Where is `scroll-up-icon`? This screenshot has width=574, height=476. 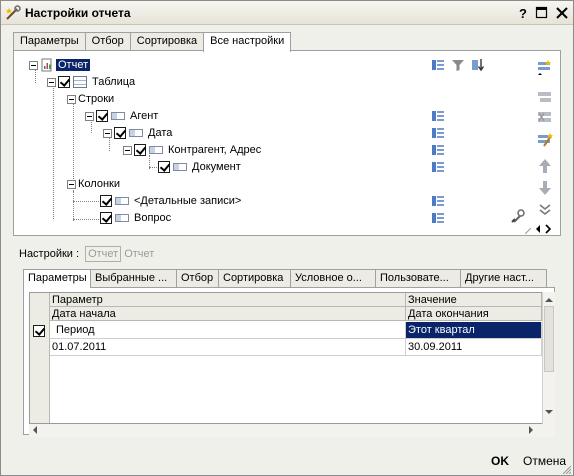 scroll-up-icon is located at coordinates (549, 298).